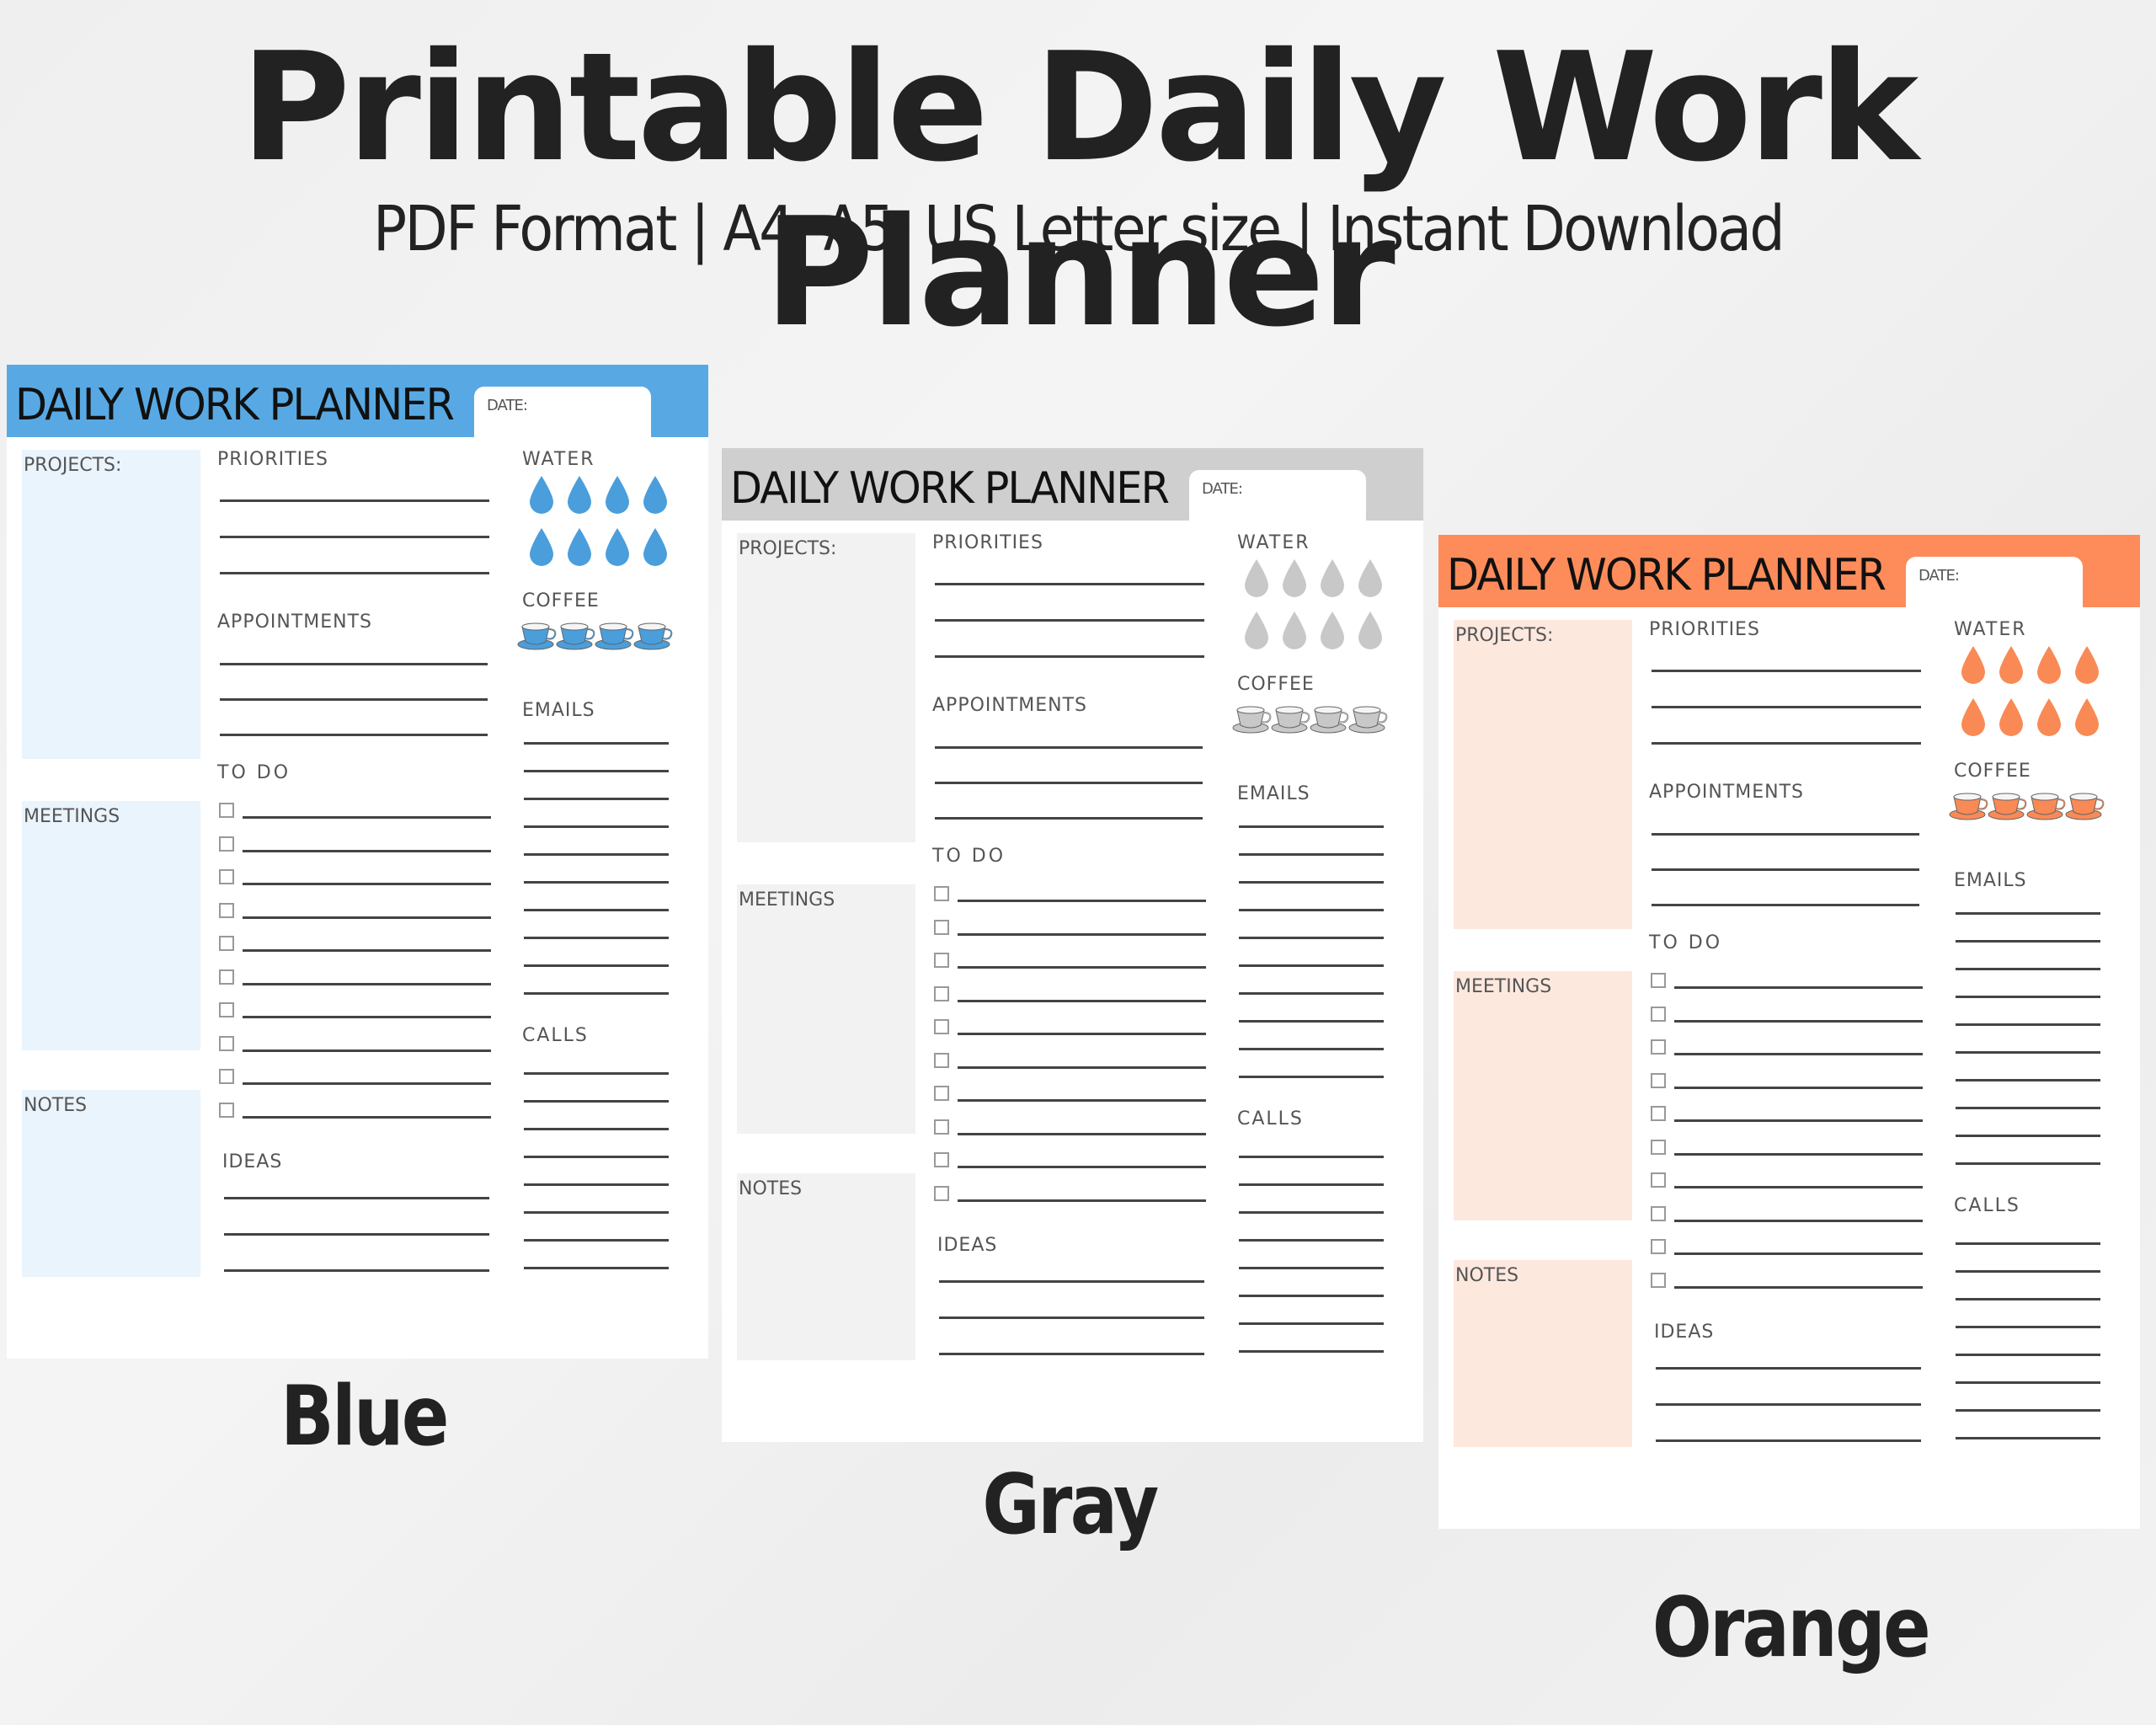  Describe the element at coordinates (1543, 1095) in the screenshot. I see `meetings-box: MEETINGS` at that location.